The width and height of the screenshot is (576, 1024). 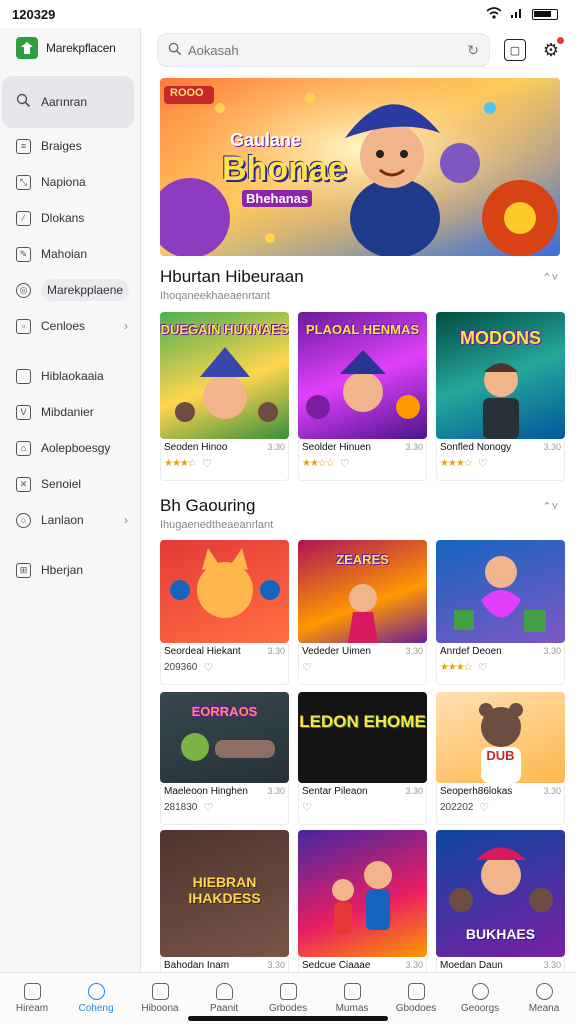 What do you see at coordinates (215, 296) in the screenshot?
I see `section-subtitle: Ihoqaneekhaeaenrtant` at bounding box center [215, 296].